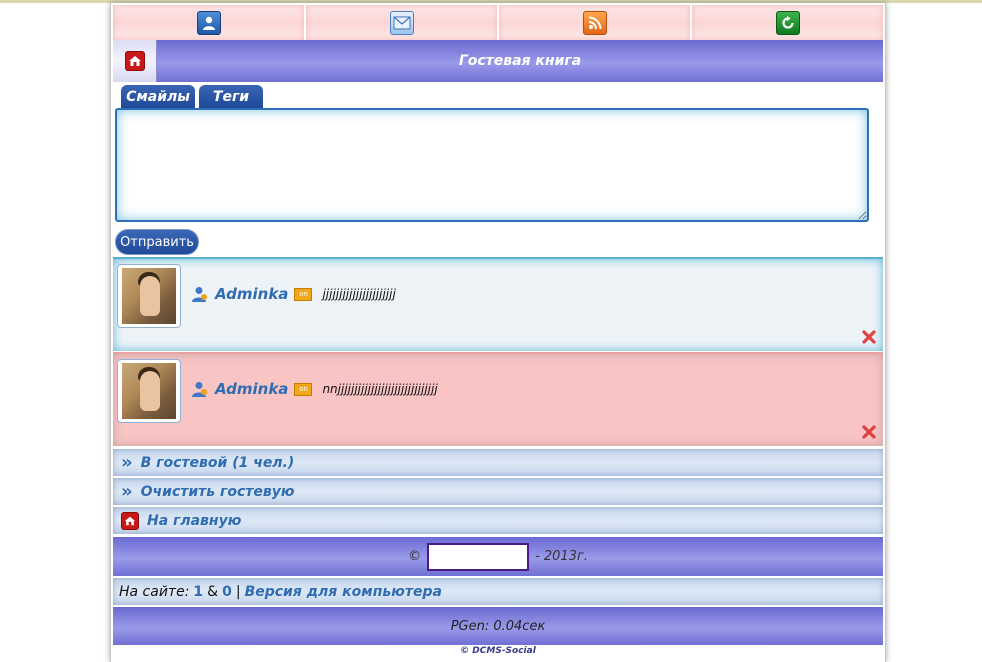  What do you see at coordinates (415, 556) in the screenshot?
I see `copyright-symbol: ©` at bounding box center [415, 556].